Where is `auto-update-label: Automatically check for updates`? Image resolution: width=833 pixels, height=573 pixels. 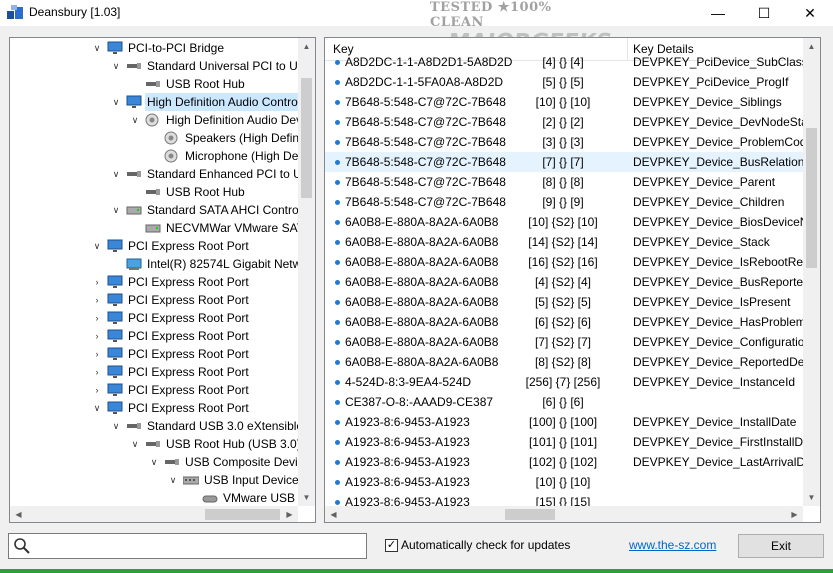 auto-update-label: Automatically check for updates is located at coordinates (485, 545).